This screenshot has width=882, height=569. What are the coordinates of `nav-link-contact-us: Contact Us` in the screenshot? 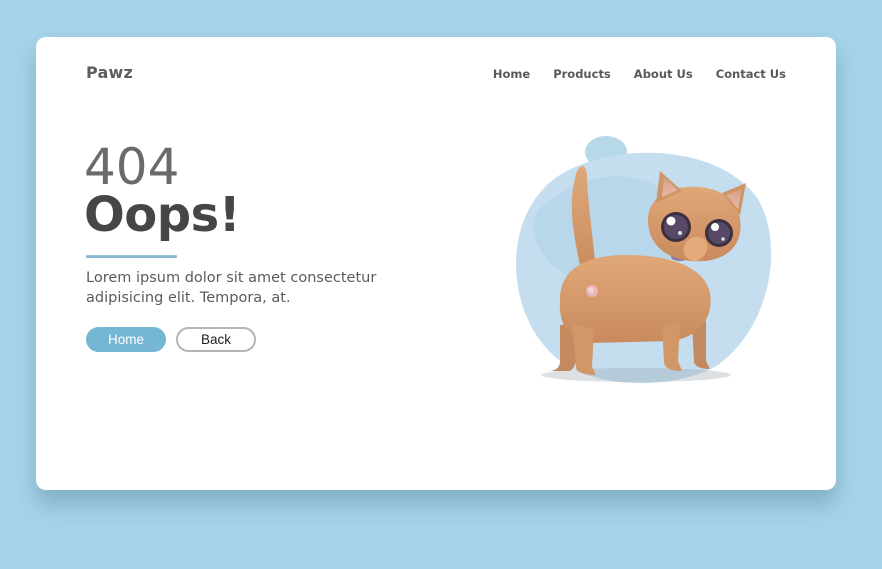 It's located at (751, 74).